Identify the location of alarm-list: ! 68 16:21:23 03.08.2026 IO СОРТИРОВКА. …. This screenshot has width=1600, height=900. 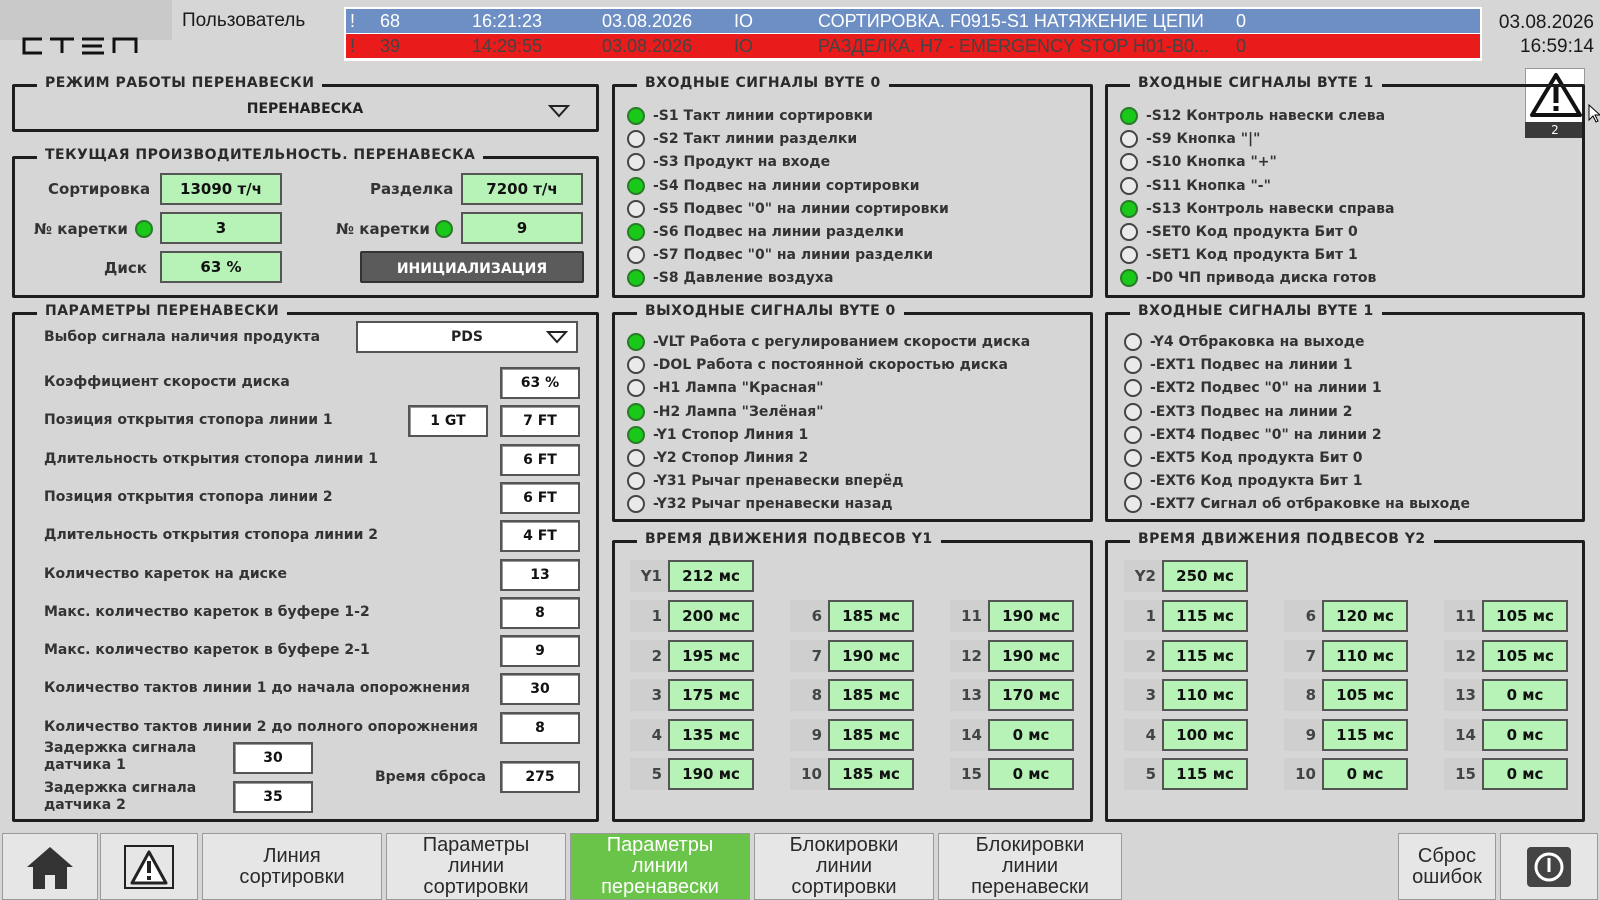
(913, 34).